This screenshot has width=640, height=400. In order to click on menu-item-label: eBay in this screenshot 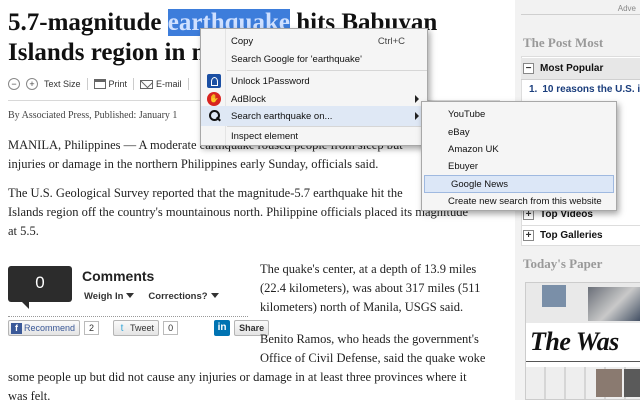, I will do `click(459, 132)`.